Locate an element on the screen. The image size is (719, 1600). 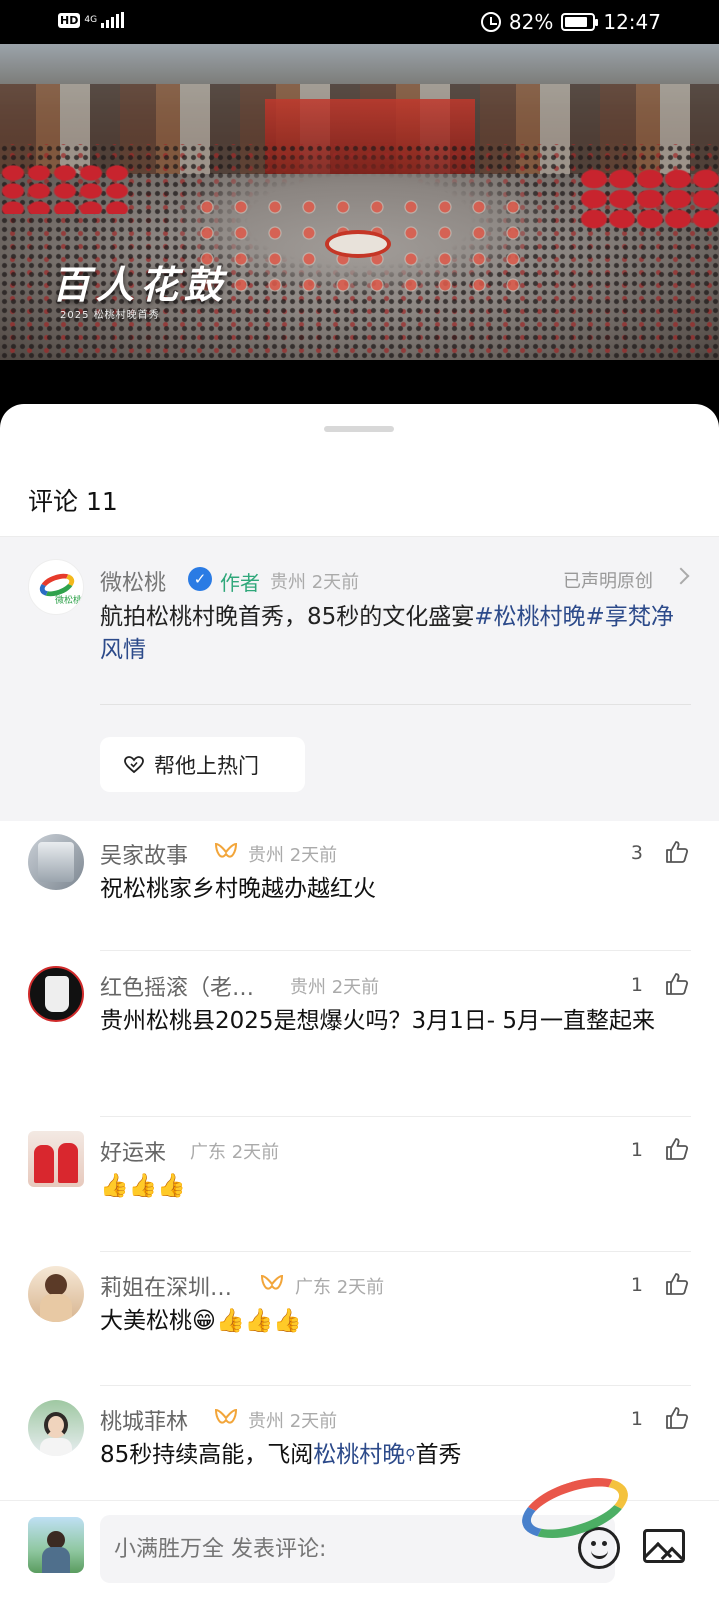
author-time: 2天前 is located at coordinates (335, 582).